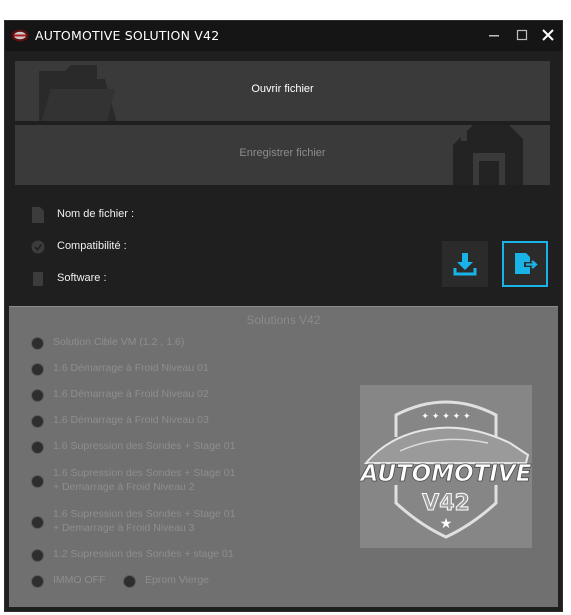  Describe the element at coordinates (131, 368) in the screenshot. I see `solution-label: 1.6 Démarrage à Froid Niveau 01` at that location.